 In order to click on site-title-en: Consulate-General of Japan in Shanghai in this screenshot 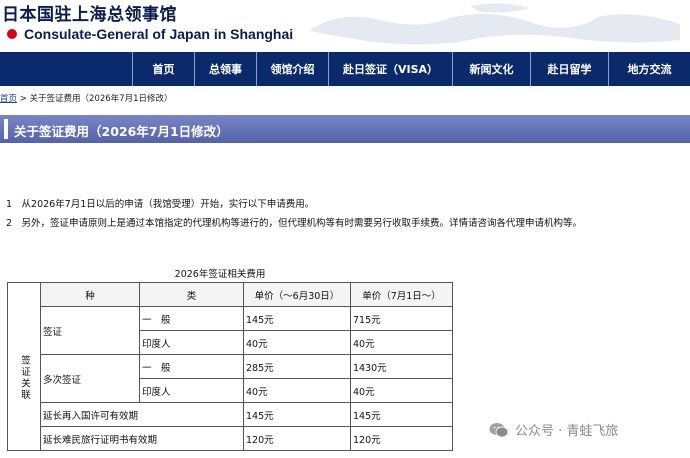, I will do `click(159, 34)`.